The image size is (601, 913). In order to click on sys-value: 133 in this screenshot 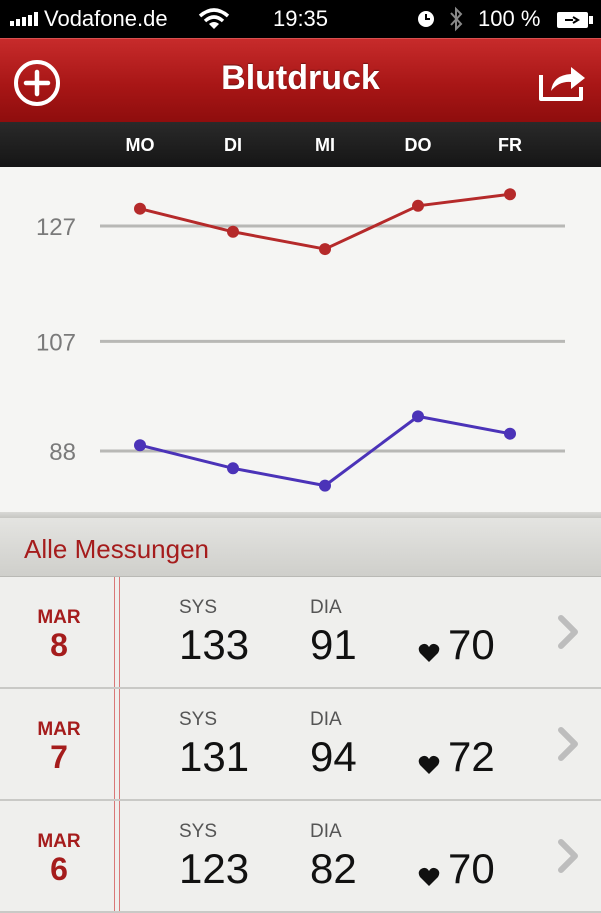, I will do `click(214, 644)`.